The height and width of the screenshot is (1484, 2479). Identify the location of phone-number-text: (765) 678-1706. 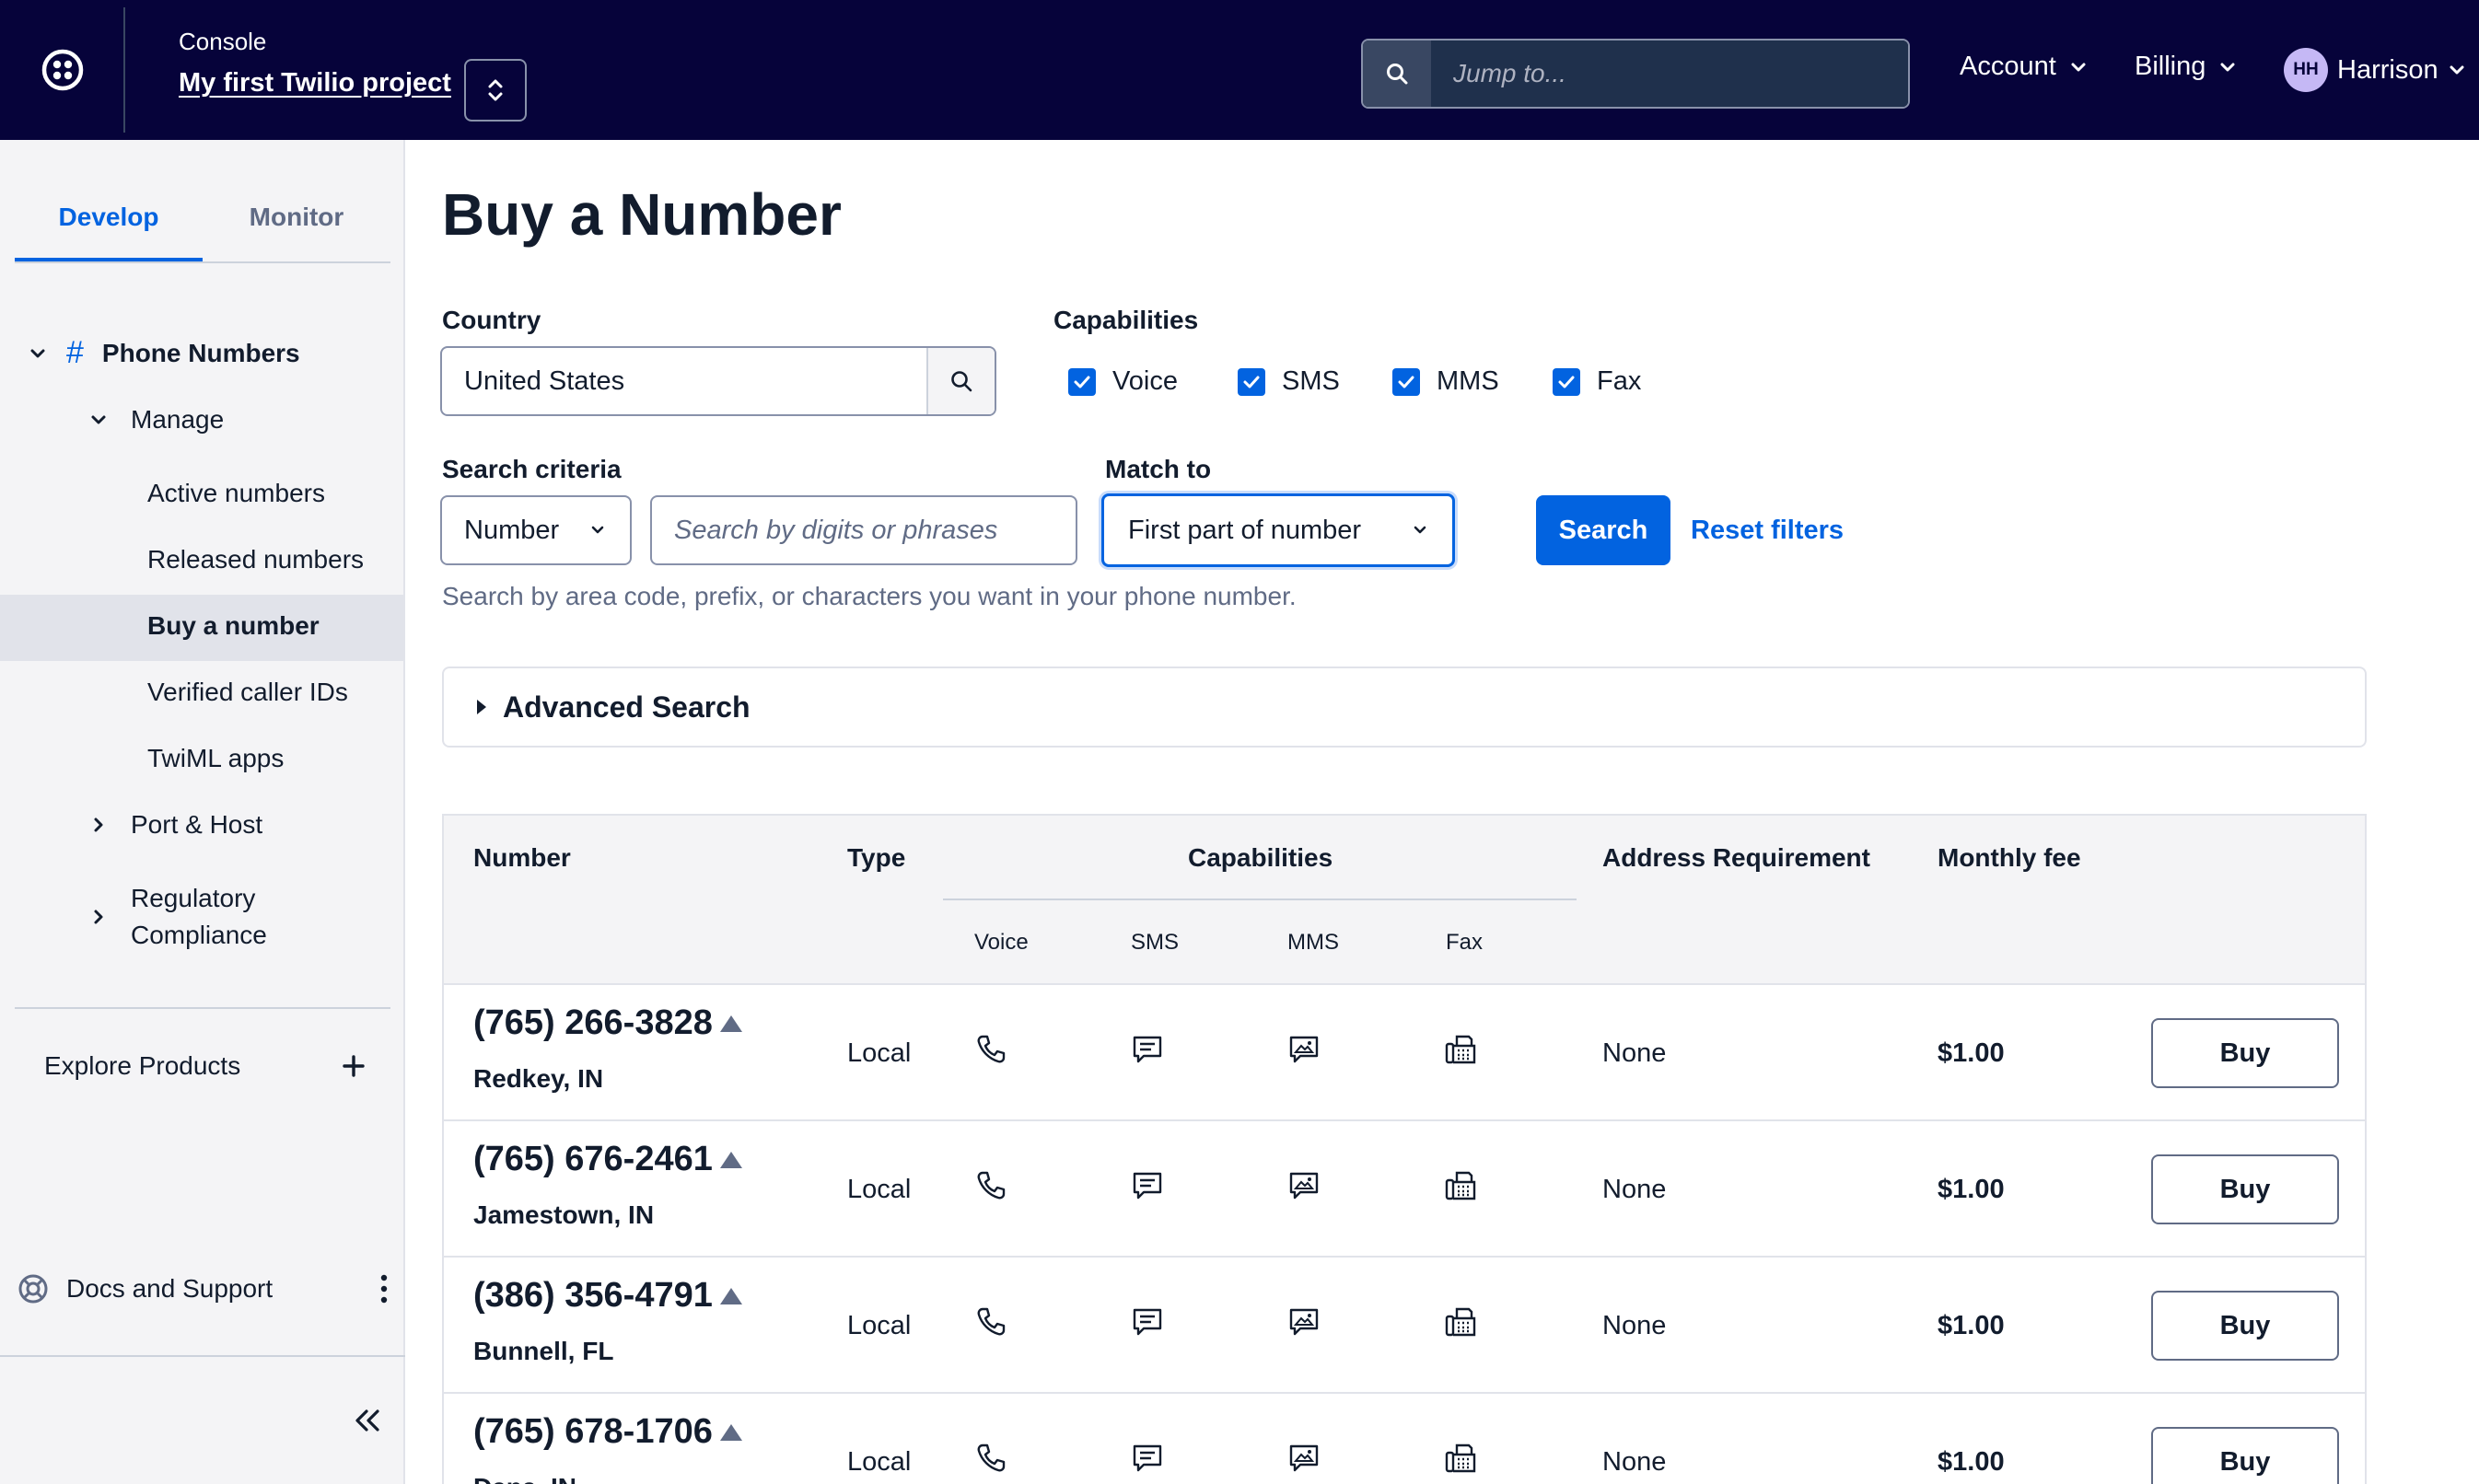
(593, 1431).